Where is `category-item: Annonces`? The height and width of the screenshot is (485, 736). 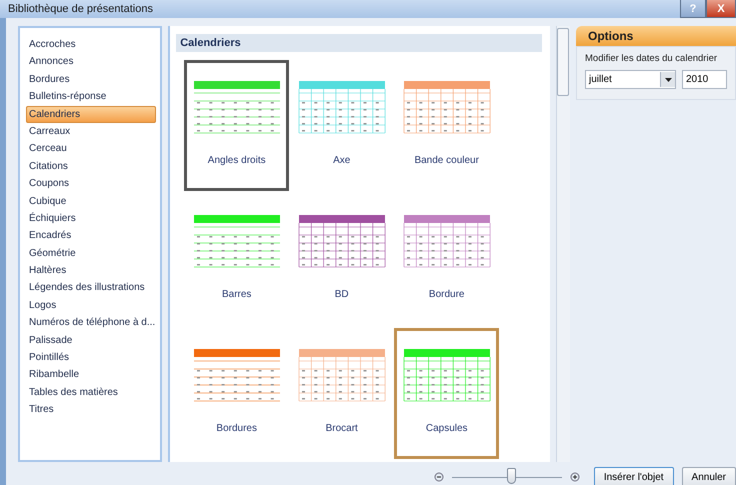 category-item: Annonces is located at coordinates (91, 62).